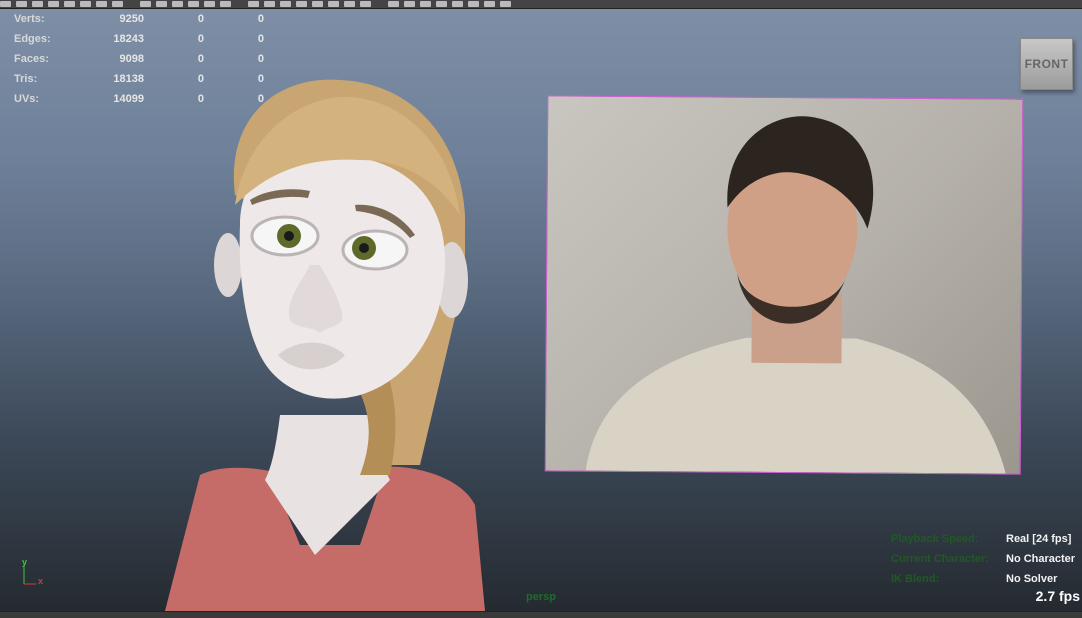  Describe the element at coordinates (541, 597) in the screenshot. I see `camera-name: persp` at that location.